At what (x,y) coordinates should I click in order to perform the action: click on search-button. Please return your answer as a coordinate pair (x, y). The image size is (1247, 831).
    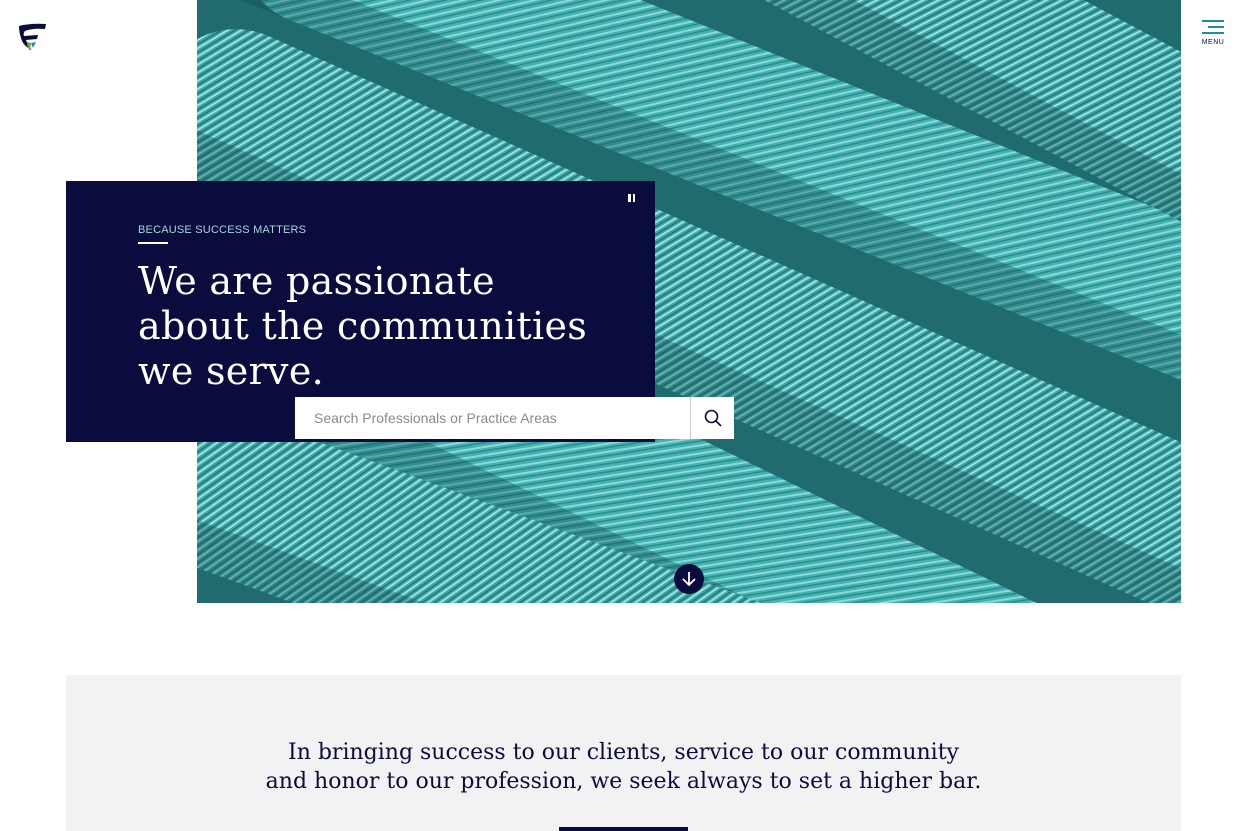
    Looking at the image, I should click on (712, 418).